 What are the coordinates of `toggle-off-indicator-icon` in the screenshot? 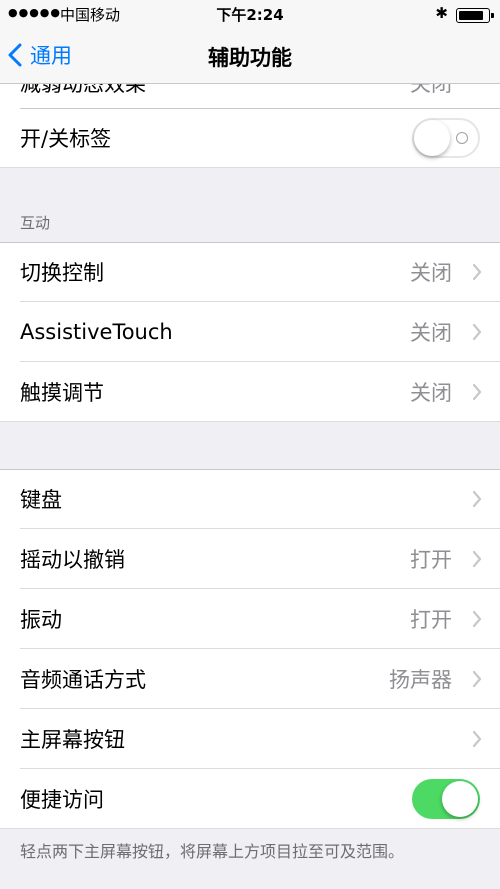 It's located at (462, 138).